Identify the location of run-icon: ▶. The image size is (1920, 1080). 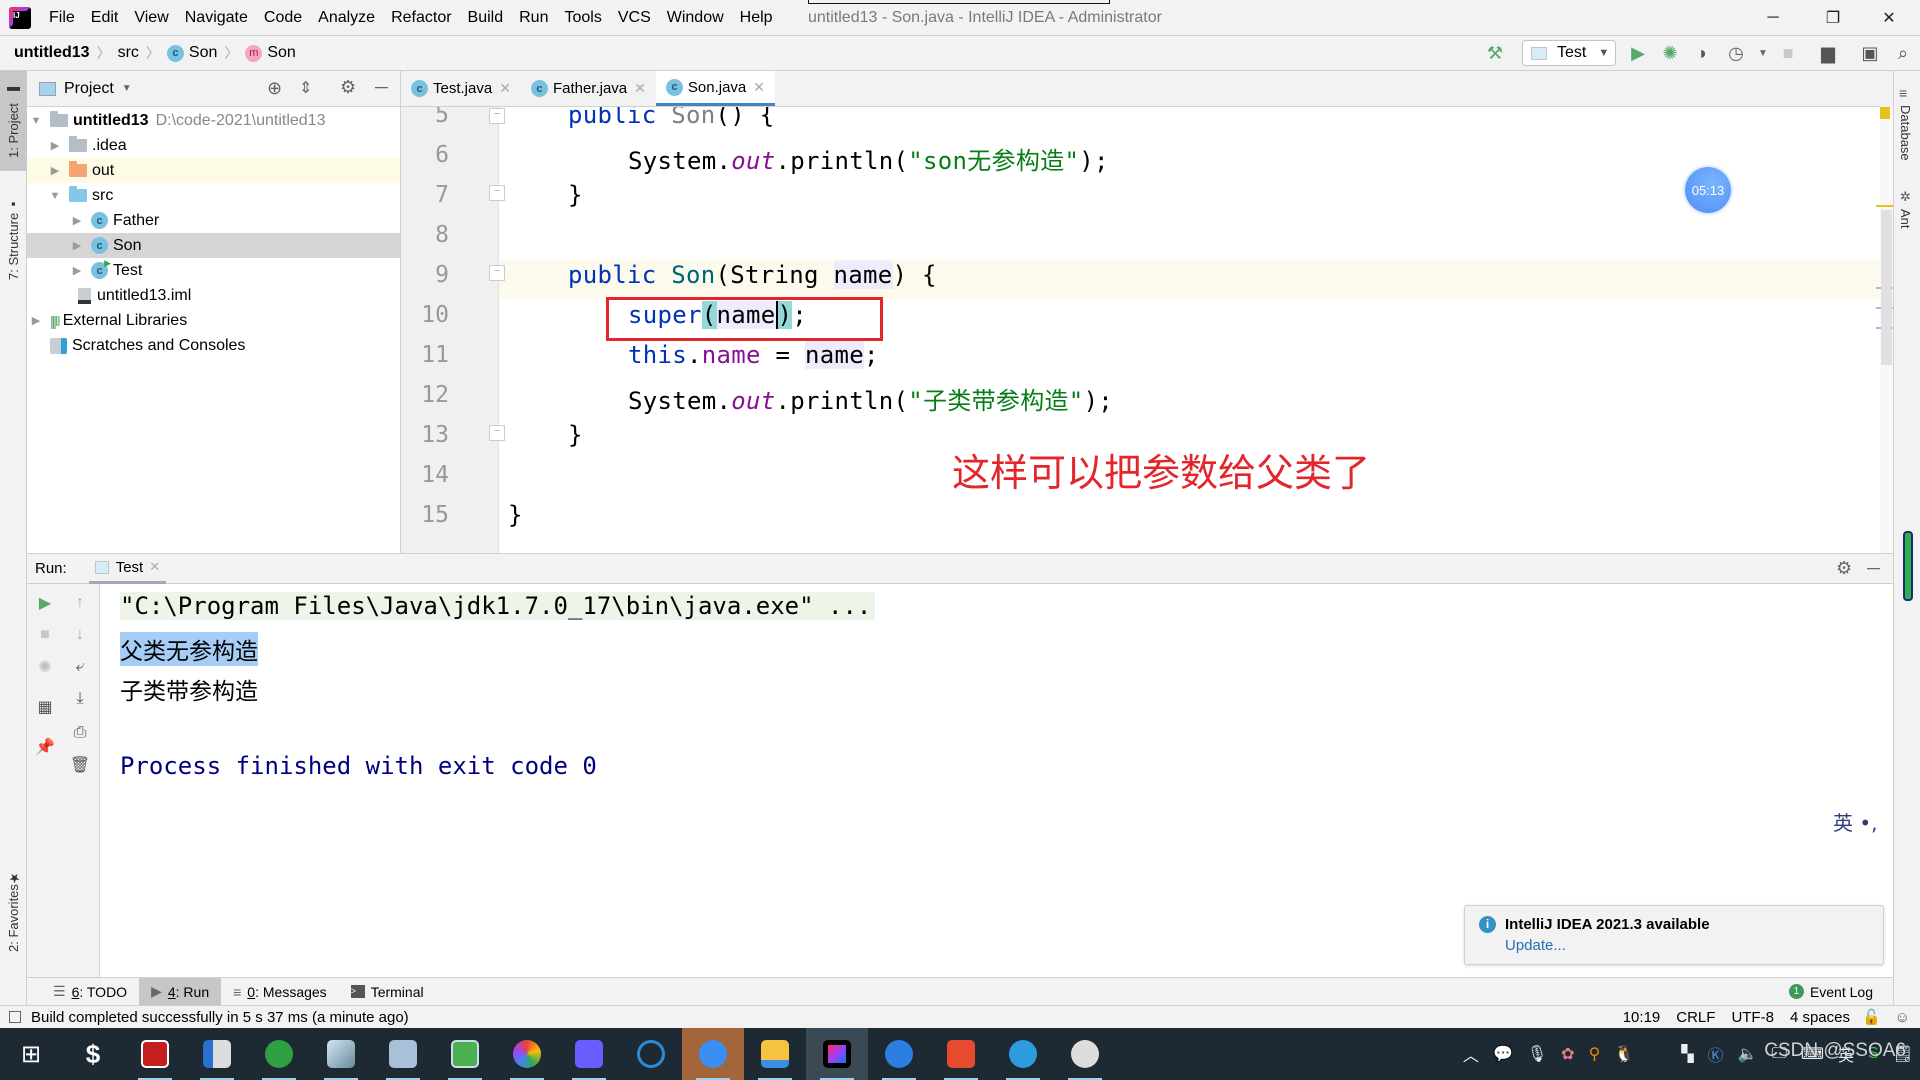
(1638, 53).